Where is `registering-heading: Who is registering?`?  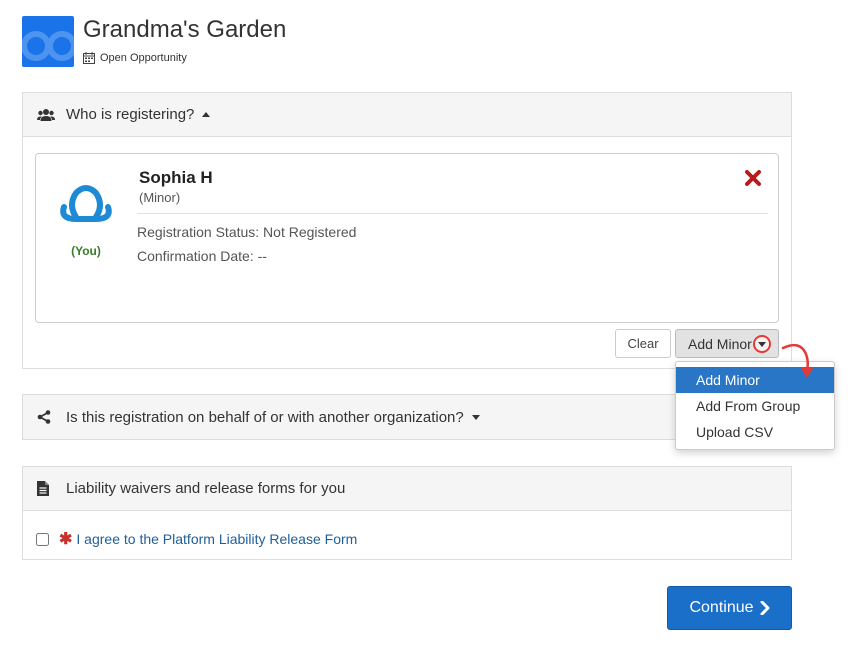
registering-heading: Who is registering? is located at coordinates (130, 114).